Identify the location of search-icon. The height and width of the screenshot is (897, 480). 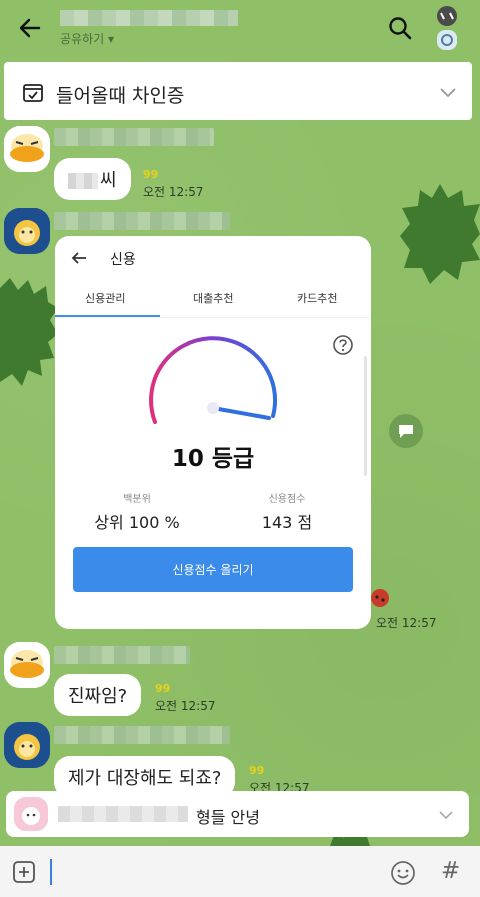
(400, 28).